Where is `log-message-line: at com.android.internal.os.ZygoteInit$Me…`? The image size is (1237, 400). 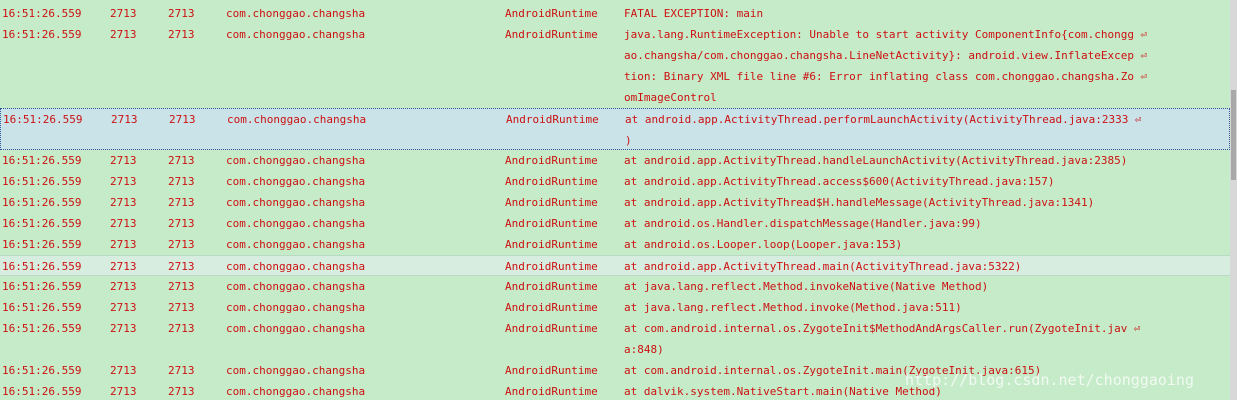
log-message-line: at com.android.internal.os.ZygoteInit$Me… is located at coordinates (882, 328).